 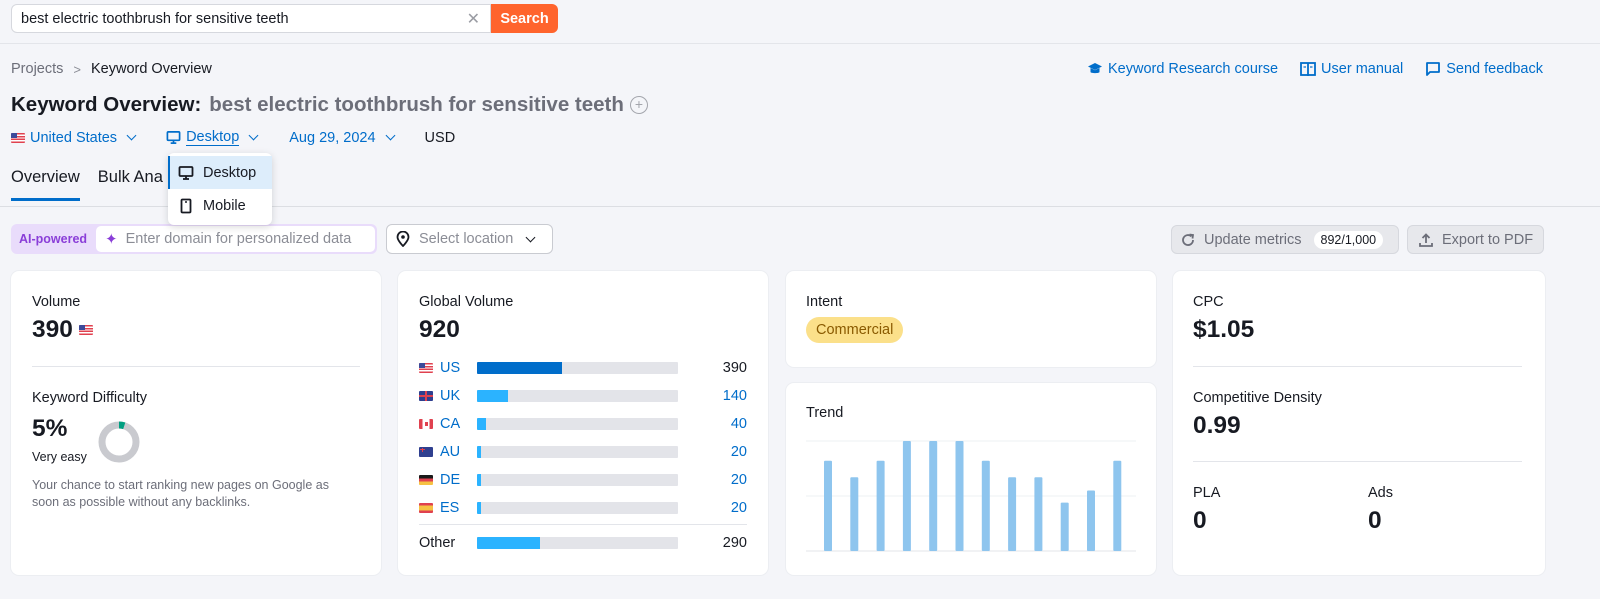 What do you see at coordinates (1188, 239) in the screenshot?
I see `refresh-icon` at bounding box center [1188, 239].